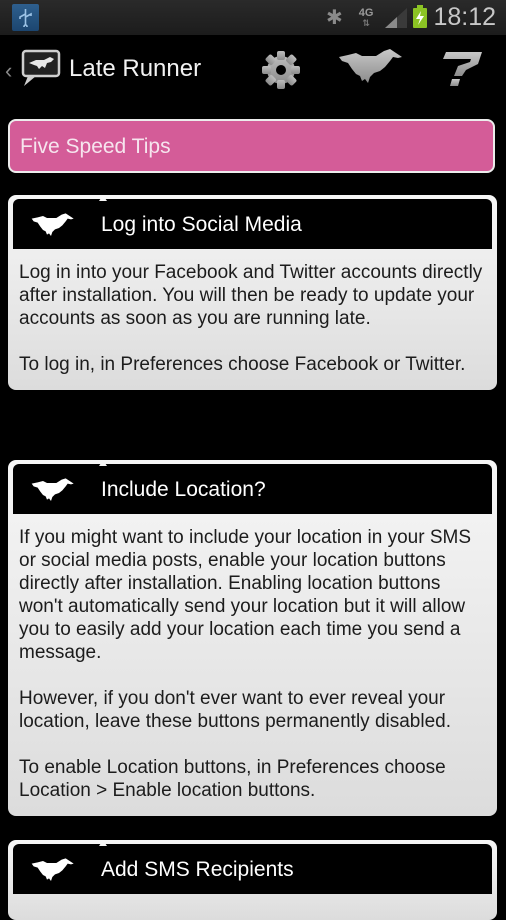 The width and height of the screenshot is (506, 920). I want to click on app-logo-icon, so click(41, 69).